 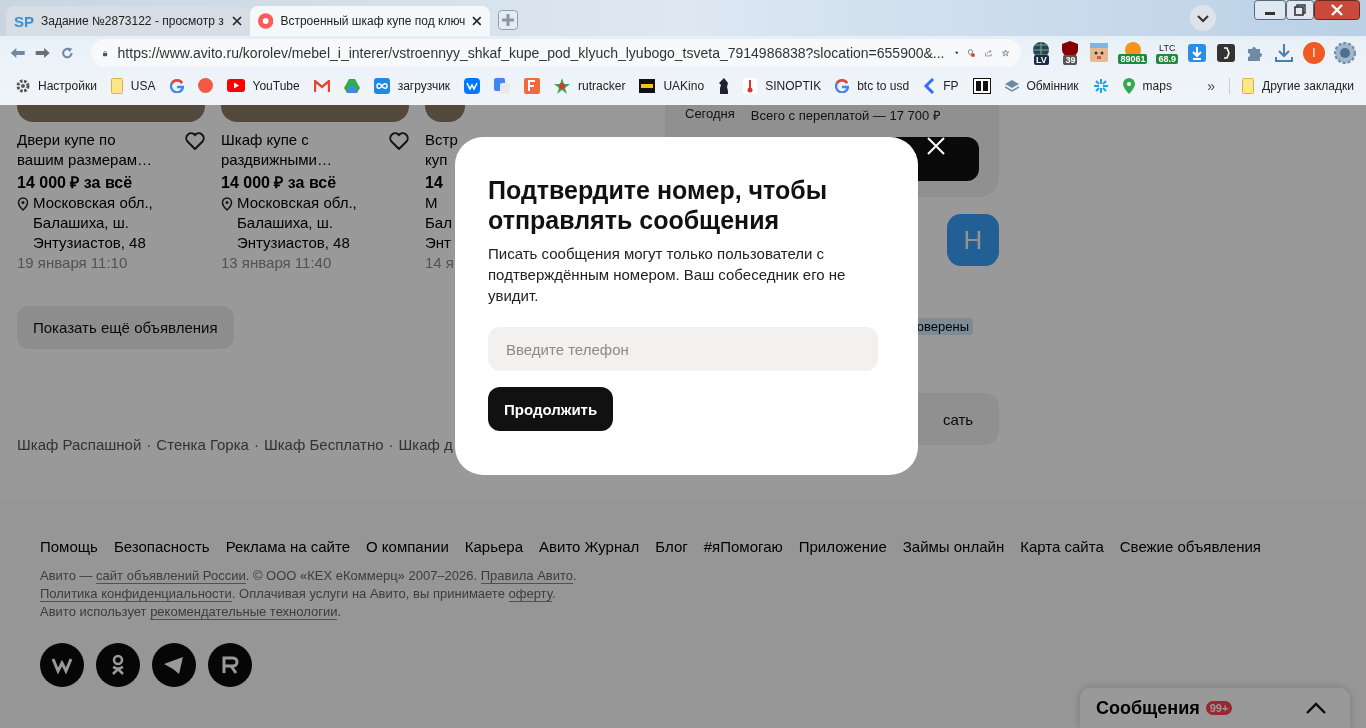 I want to click on legal-link: Политика конфиденциальности, so click(x=136, y=594).